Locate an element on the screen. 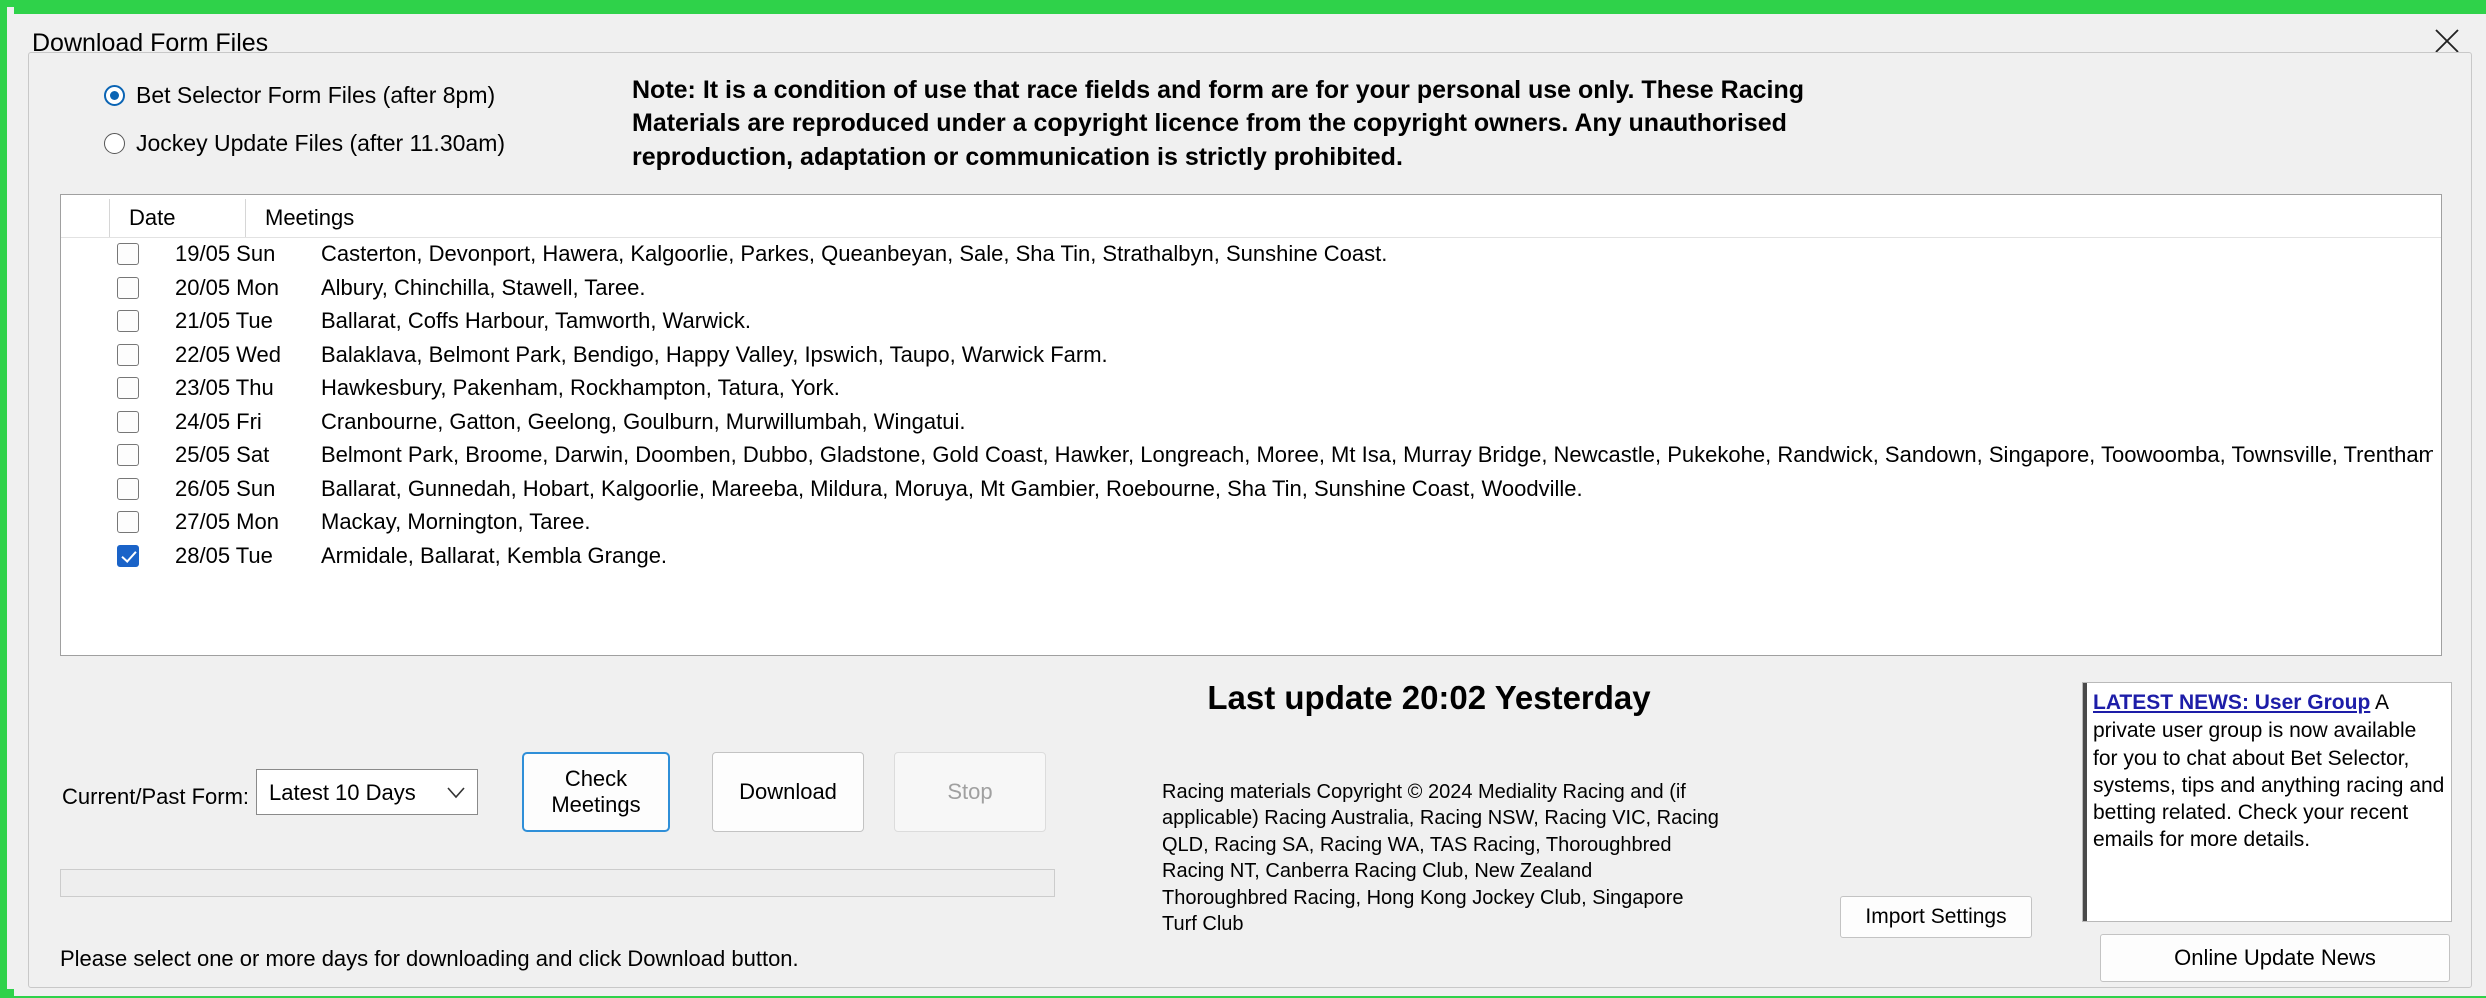 The width and height of the screenshot is (2486, 998). current-past-form-select: Latest 10 Days is located at coordinates (367, 792).